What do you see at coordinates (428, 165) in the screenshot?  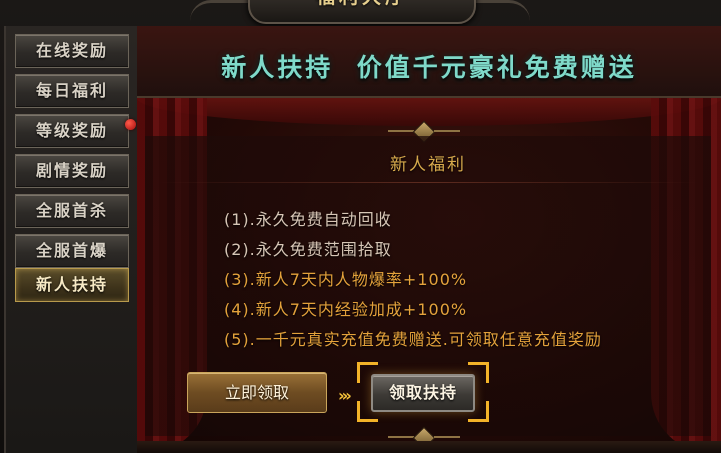 I see `benefit-subtitle: 新人福利` at bounding box center [428, 165].